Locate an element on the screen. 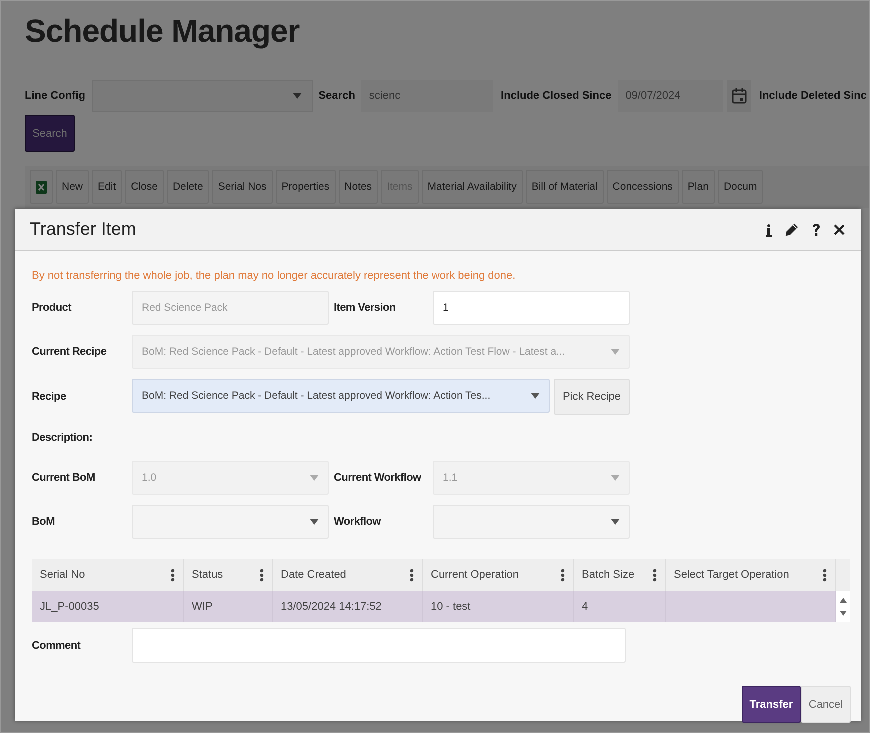 This screenshot has width=870, height=733. filter-label: Line Config is located at coordinates (55, 96).